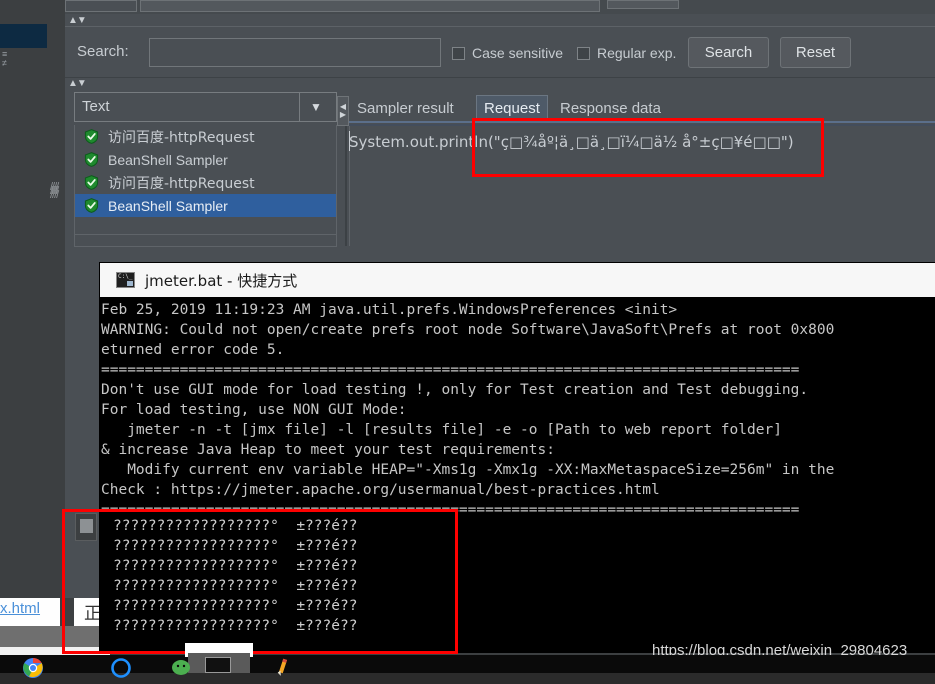 The image size is (935, 684). What do you see at coordinates (24, 299) in the screenshot?
I see `background-editor-sidebar` at bounding box center [24, 299].